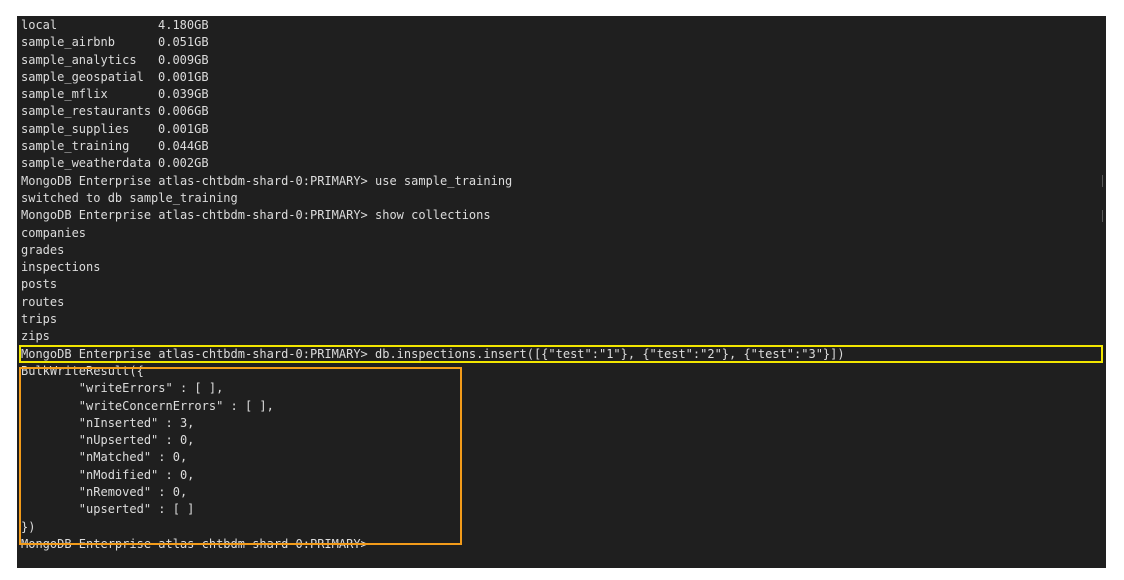  Describe the element at coordinates (75, 146) in the screenshot. I see `db-name: sample_training` at that location.